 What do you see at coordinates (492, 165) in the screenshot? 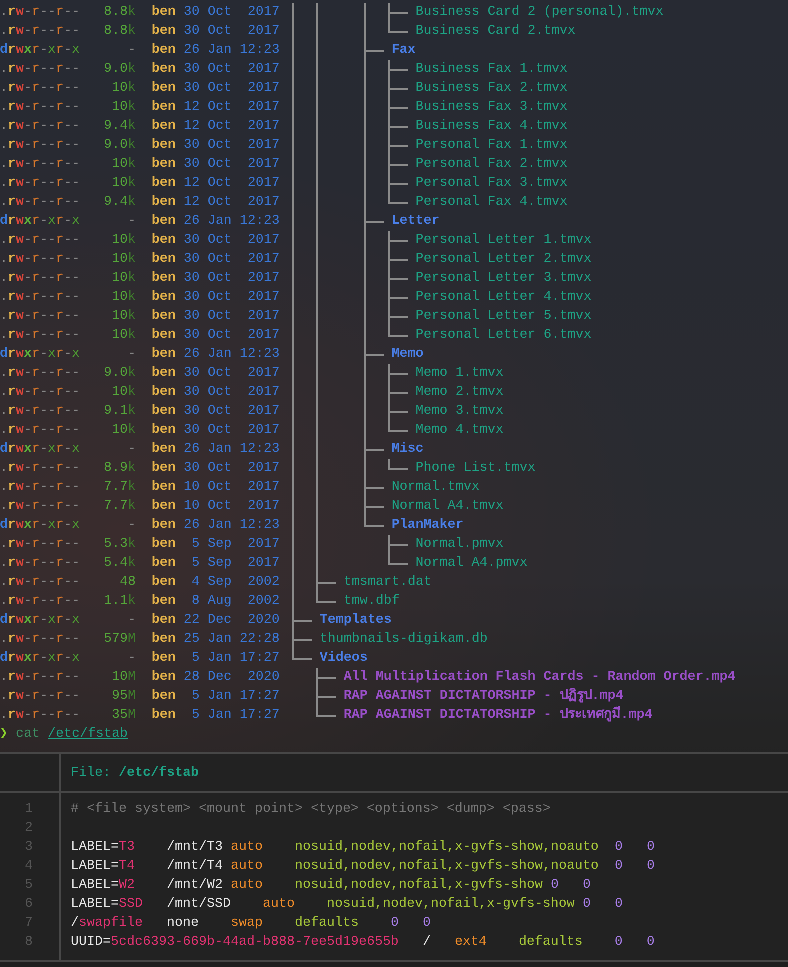
I see `file-name: Personal Fax 2.tmvx` at bounding box center [492, 165].